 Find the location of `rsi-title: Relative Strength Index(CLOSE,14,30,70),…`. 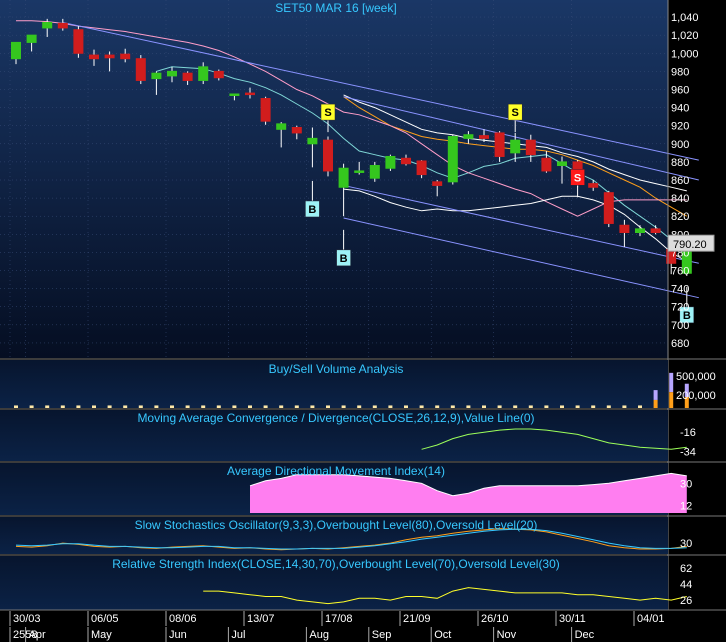

rsi-title: Relative Strength Index(CLOSE,14,30,70),… is located at coordinates (336, 564).